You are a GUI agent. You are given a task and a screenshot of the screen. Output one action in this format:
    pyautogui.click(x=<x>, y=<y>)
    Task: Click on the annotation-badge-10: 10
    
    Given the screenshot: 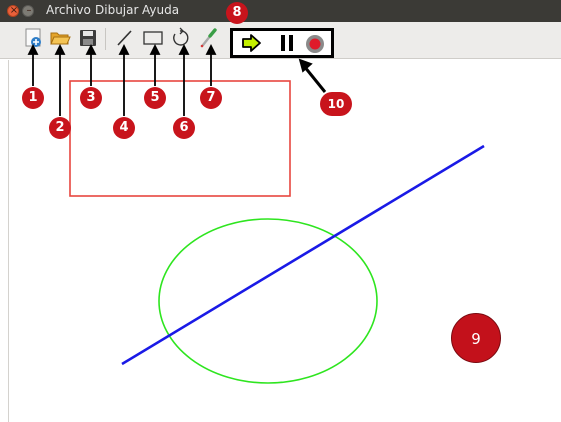 What is the action you would take?
    pyautogui.click(x=336, y=104)
    